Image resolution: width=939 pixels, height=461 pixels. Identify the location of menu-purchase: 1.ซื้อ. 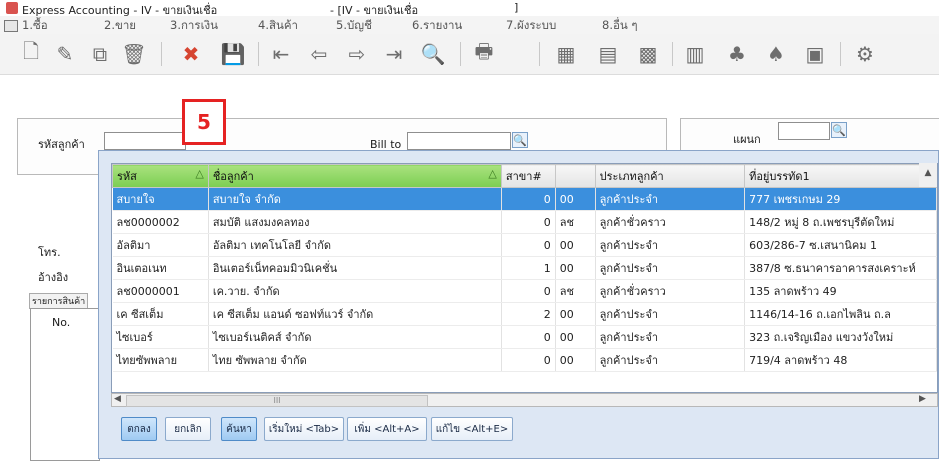
(35, 26).